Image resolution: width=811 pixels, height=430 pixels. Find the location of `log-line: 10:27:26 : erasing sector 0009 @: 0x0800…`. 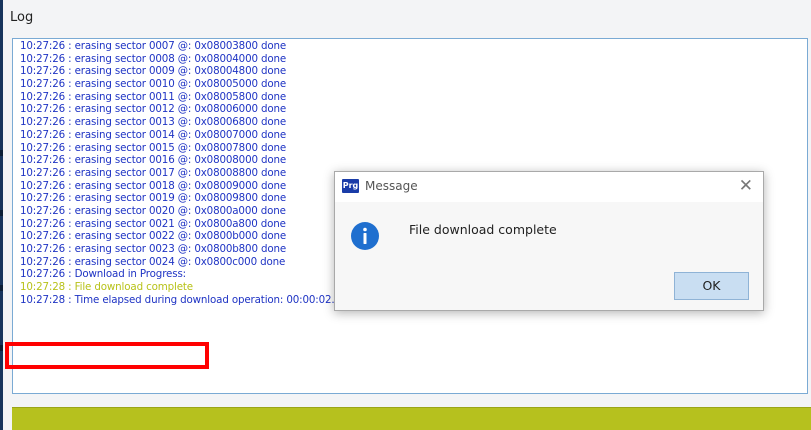

log-line: 10:27:26 : erasing sector 0009 @: 0x0800… is located at coordinates (153, 71).